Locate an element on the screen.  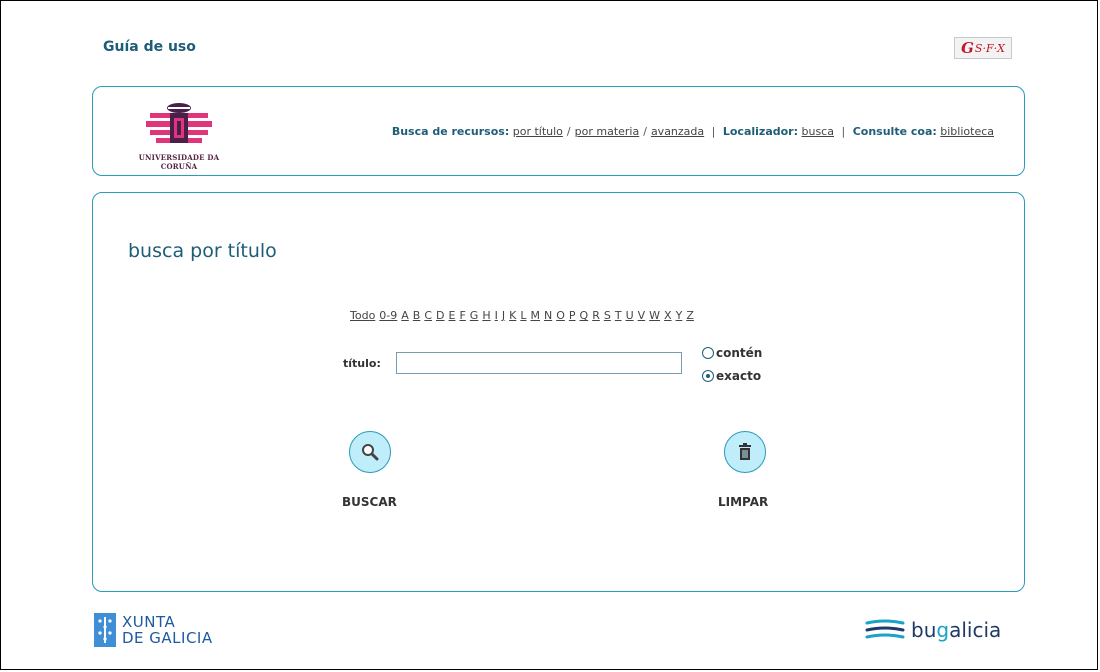
alphabet-link: S is located at coordinates (607, 315).